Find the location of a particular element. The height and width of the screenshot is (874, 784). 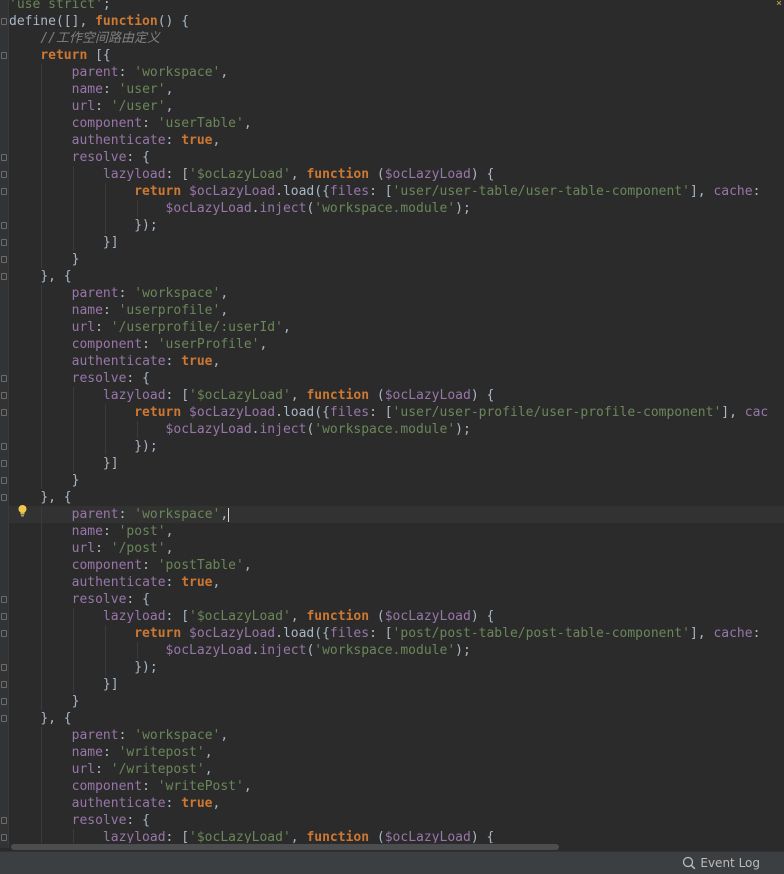

code-line: name: 'writepost', is located at coordinates (396, 752).